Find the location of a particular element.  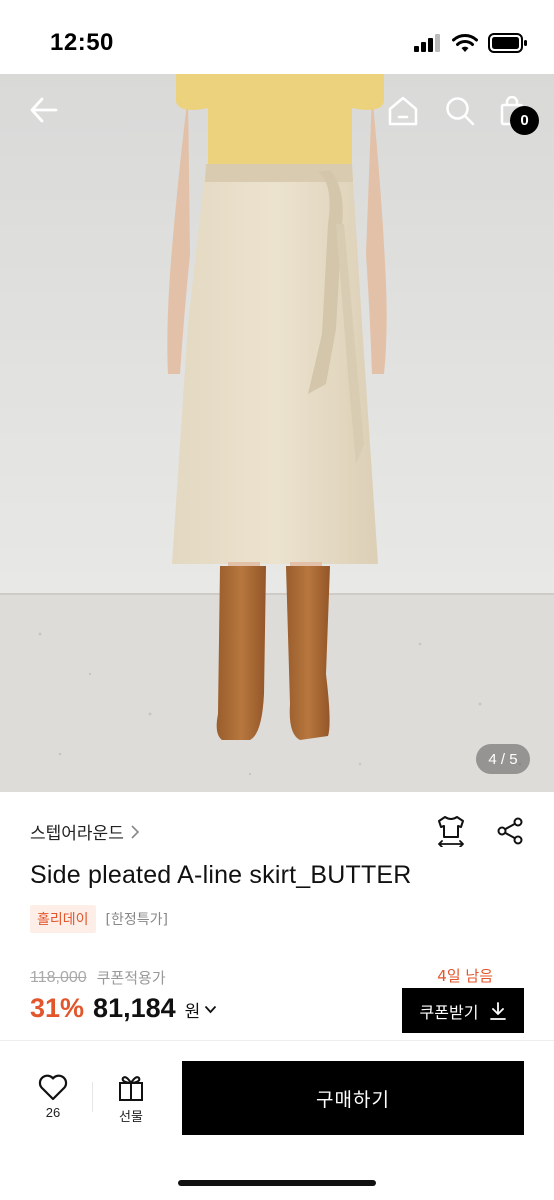

brand-link: 스텝어라운드 is located at coordinates (85, 831).